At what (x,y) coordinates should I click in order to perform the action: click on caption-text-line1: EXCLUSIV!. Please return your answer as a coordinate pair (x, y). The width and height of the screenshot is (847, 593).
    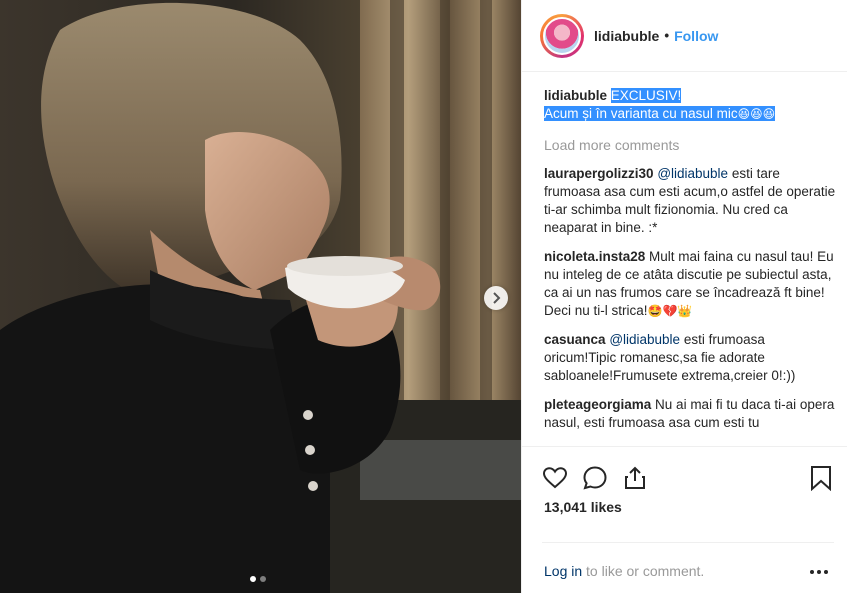
    Looking at the image, I should click on (646, 95).